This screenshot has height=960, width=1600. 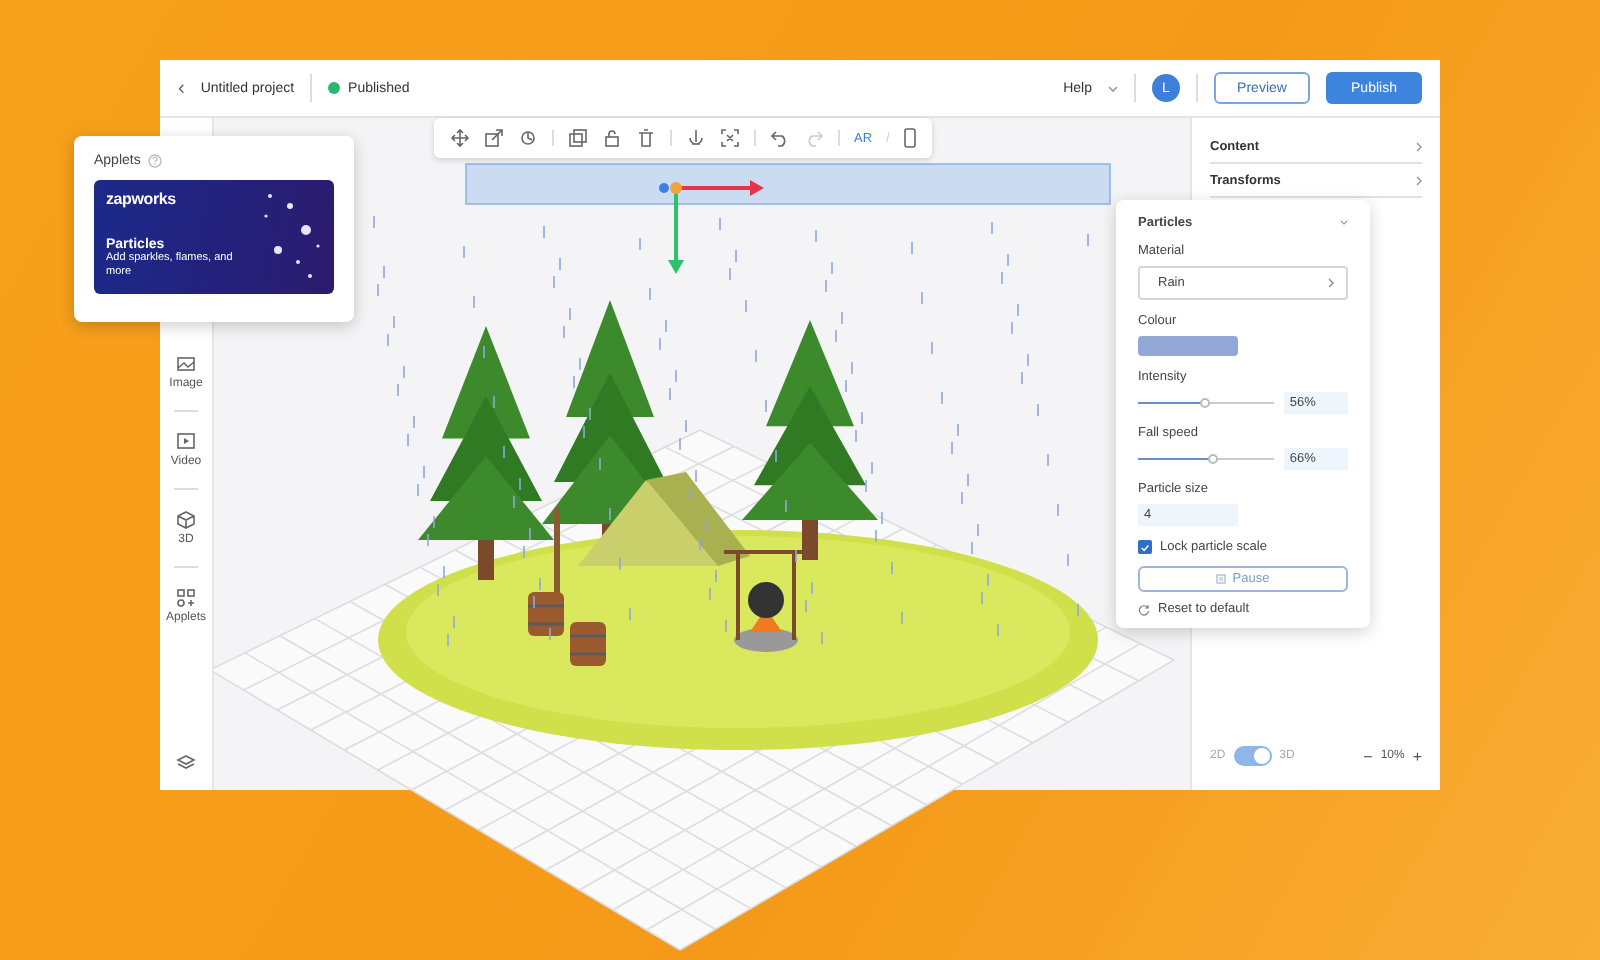 What do you see at coordinates (730, 138) in the screenshot?
I see `fit-icon` at bounding box center [730, 138].